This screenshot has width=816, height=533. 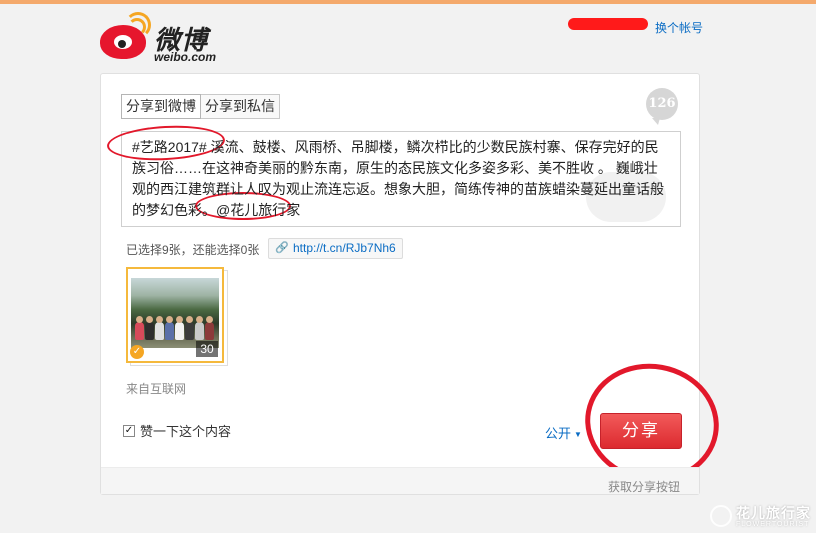 What do you see at coordinates (156, 389) in the screenshot?
I see `source-text: 来自互联网` at bounding box center [156, 389].